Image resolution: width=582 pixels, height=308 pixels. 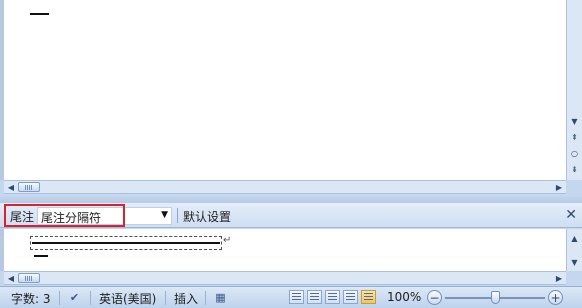 What do you see at coordinates (31, 298) in the screenshot?
I see `word-count: 字数: 3` at bounding box center [31, 298].